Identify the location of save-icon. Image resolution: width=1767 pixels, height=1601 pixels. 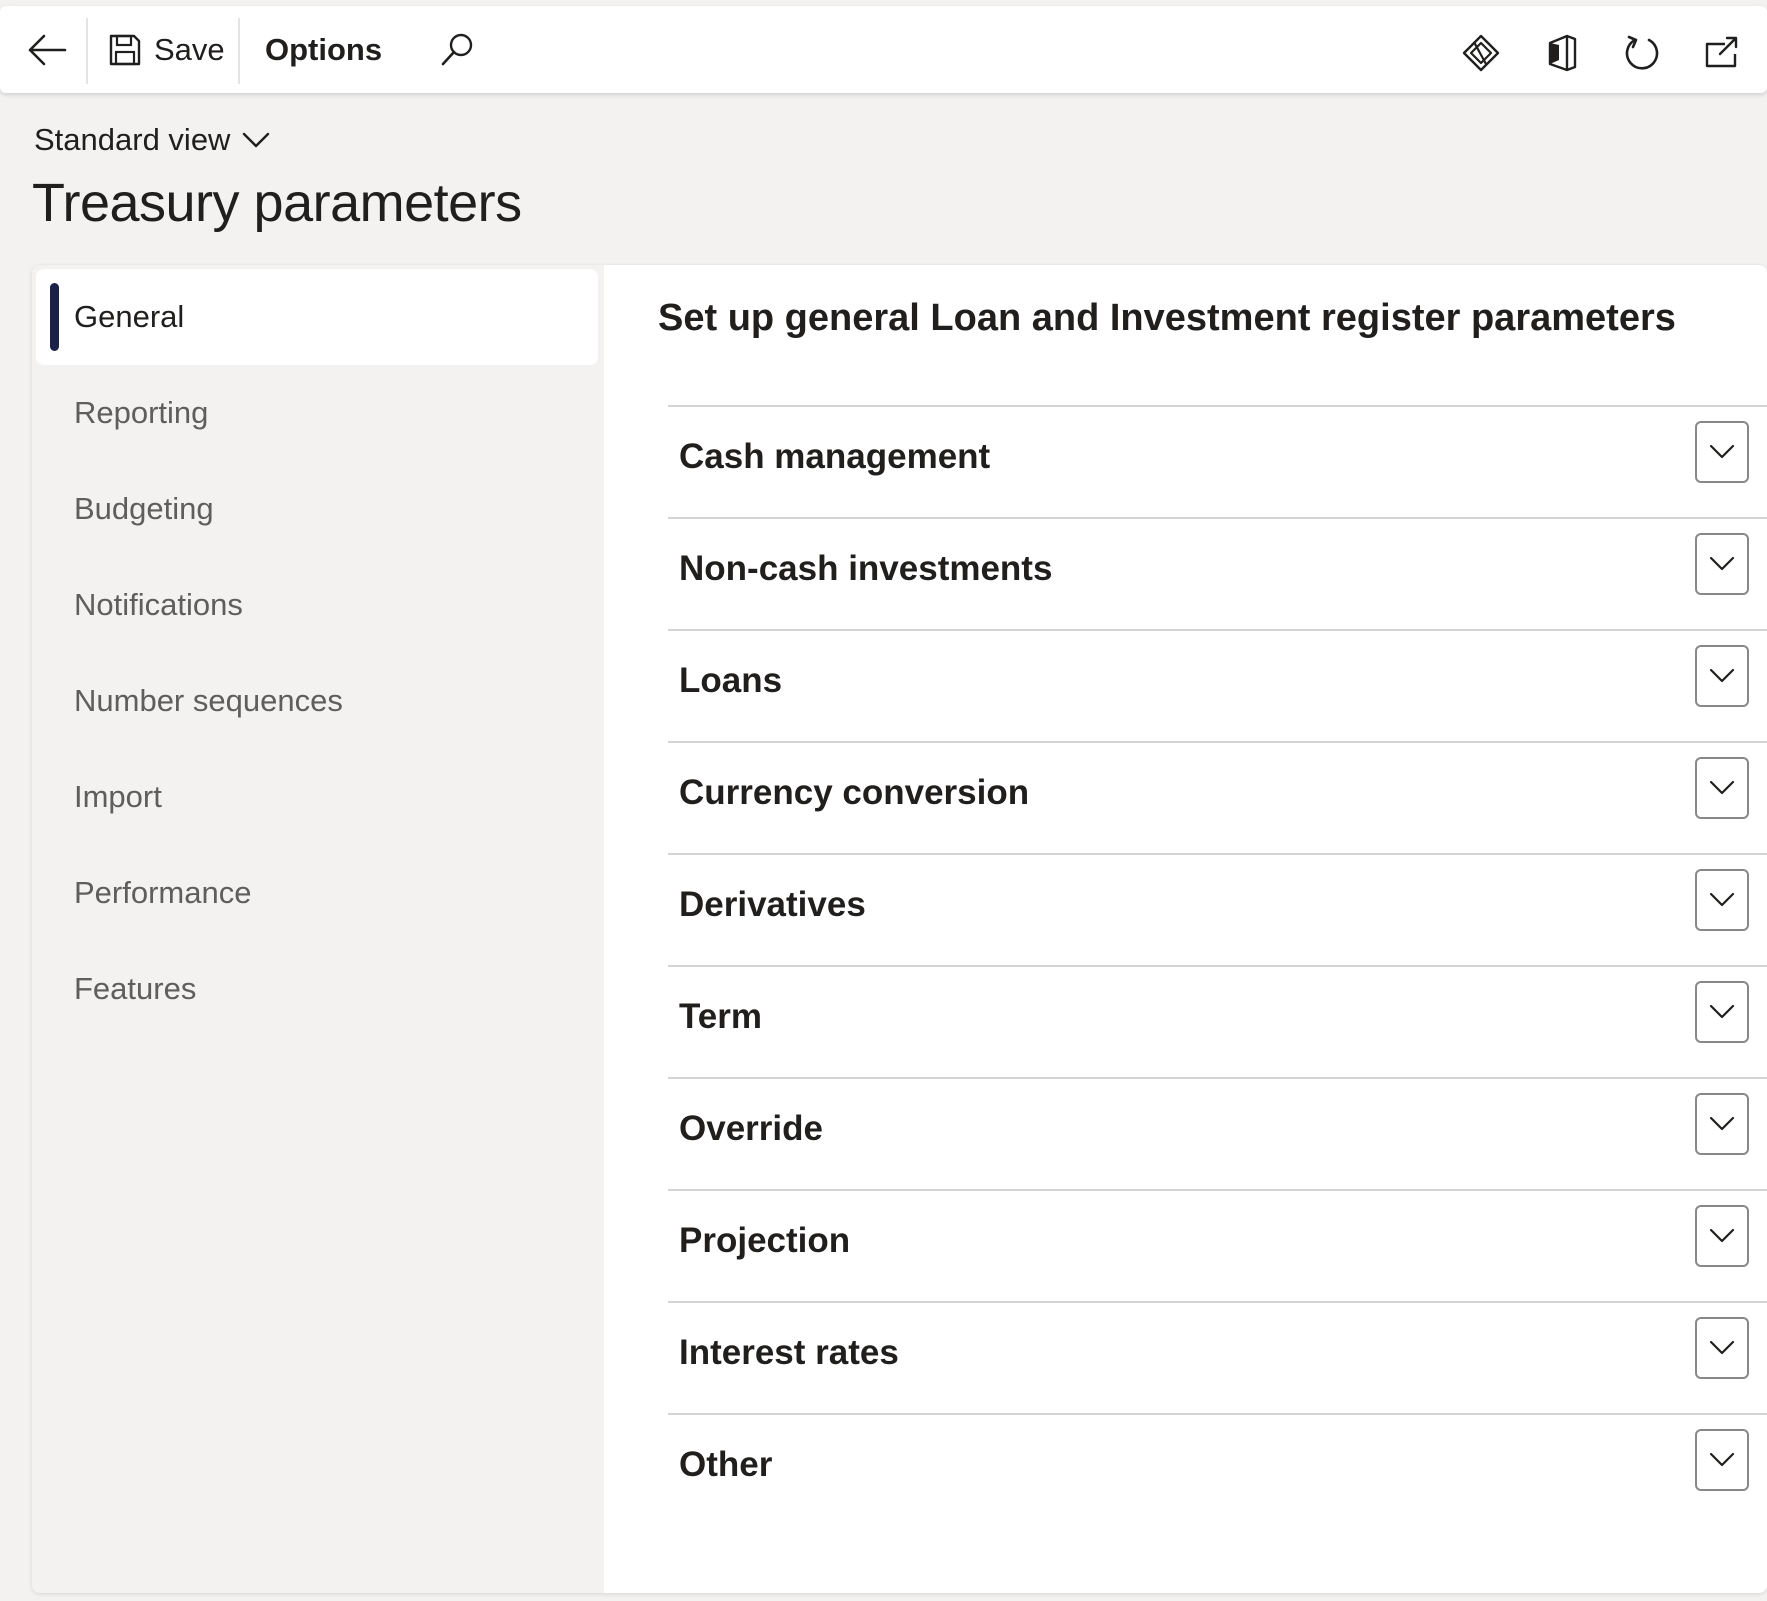
(125, 50).